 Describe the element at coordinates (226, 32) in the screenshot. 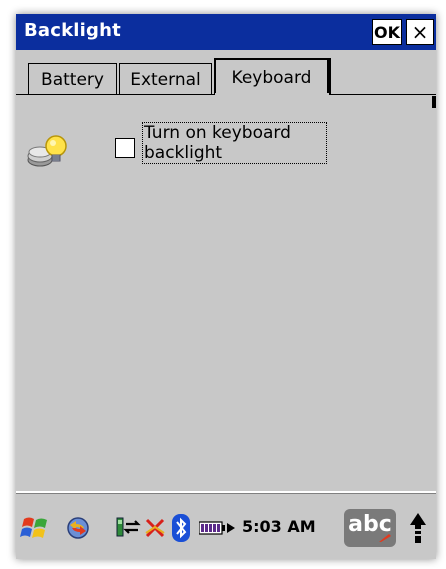

I see `title-bar: Backlight OK ×` at that location.